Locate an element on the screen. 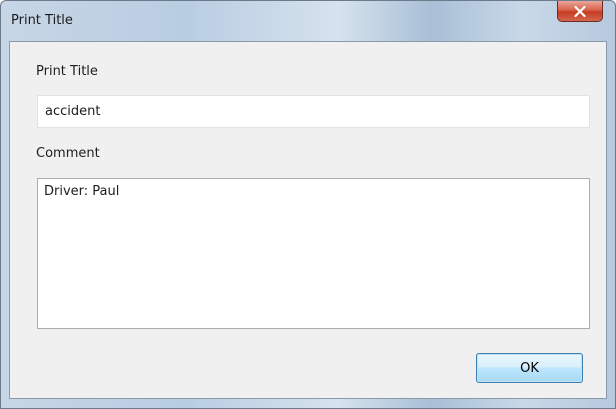 The image size is (616, 409). ok-button: OK is located at coordinates (529, 368).